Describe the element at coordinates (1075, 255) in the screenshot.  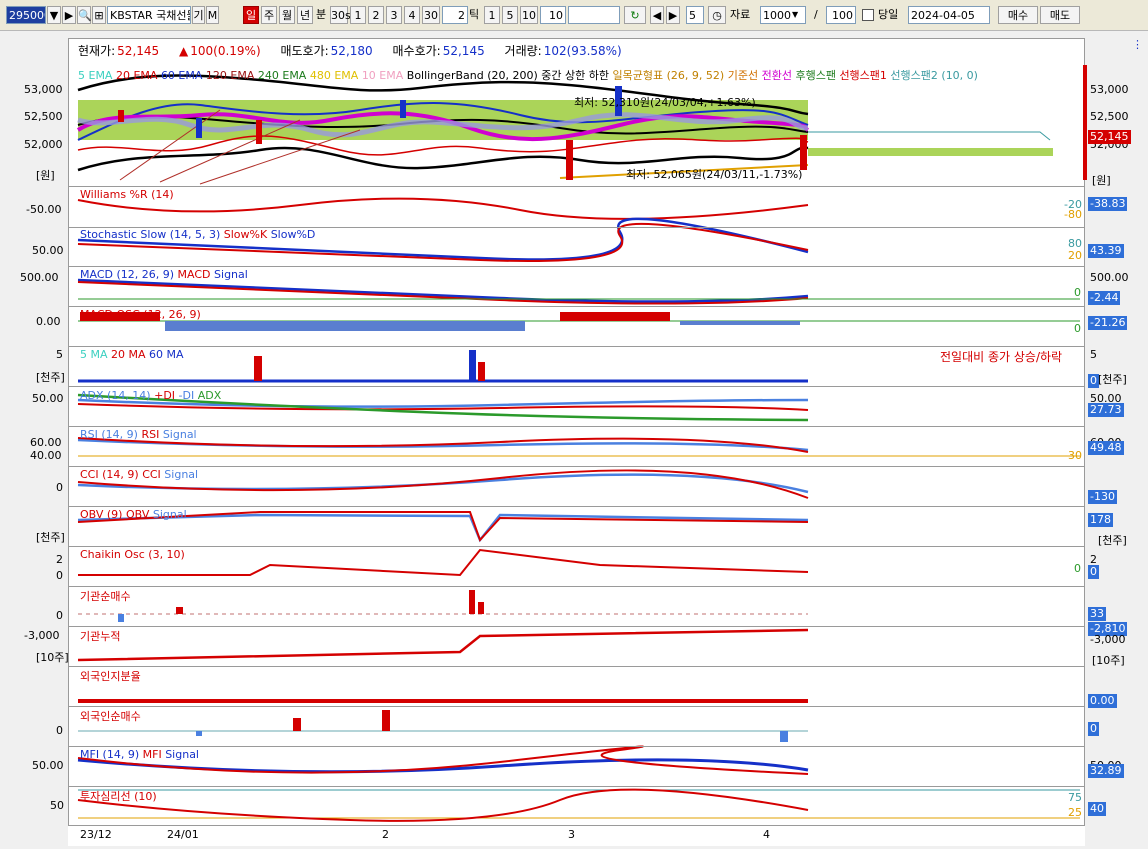
I see `stoch-lv2: 20` at that location.